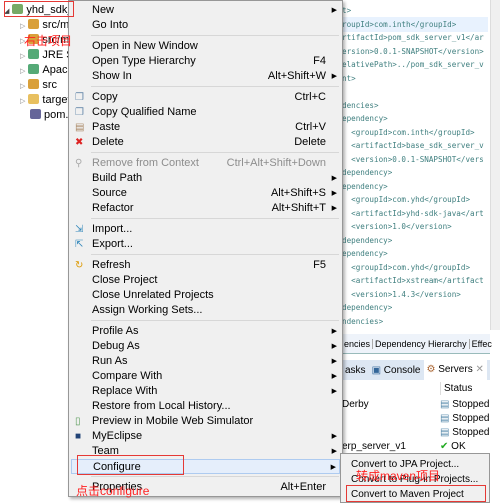 The height and width of the screenshot is (503, 500). Describe the element at coordinates (205, 346) in the screenshot. I see `menu-item-debug-as: Debug As ▶` at that location.